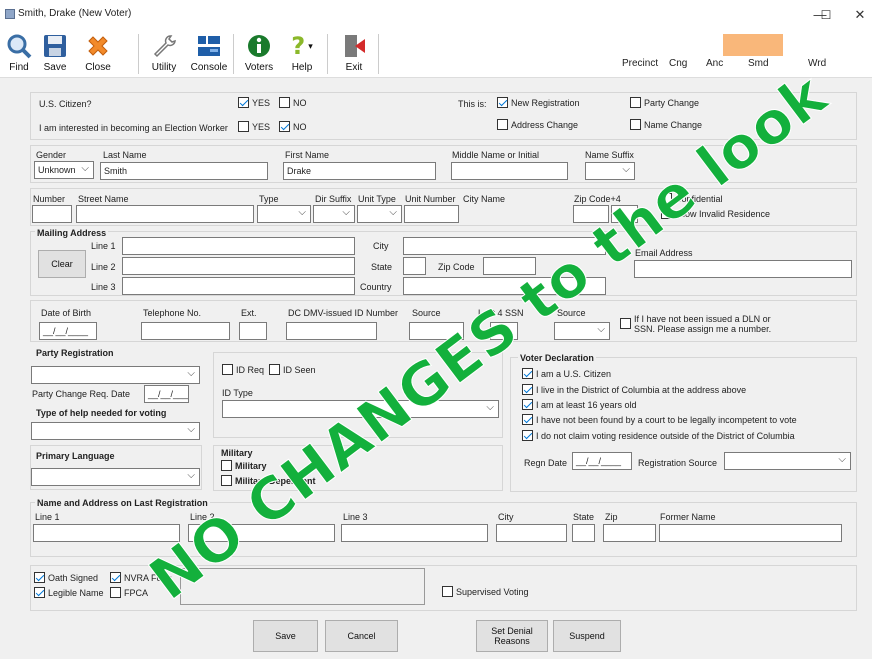 This screenshot has width=872, height=659. I want to click on clear-button: Clear, so click(62, 264).